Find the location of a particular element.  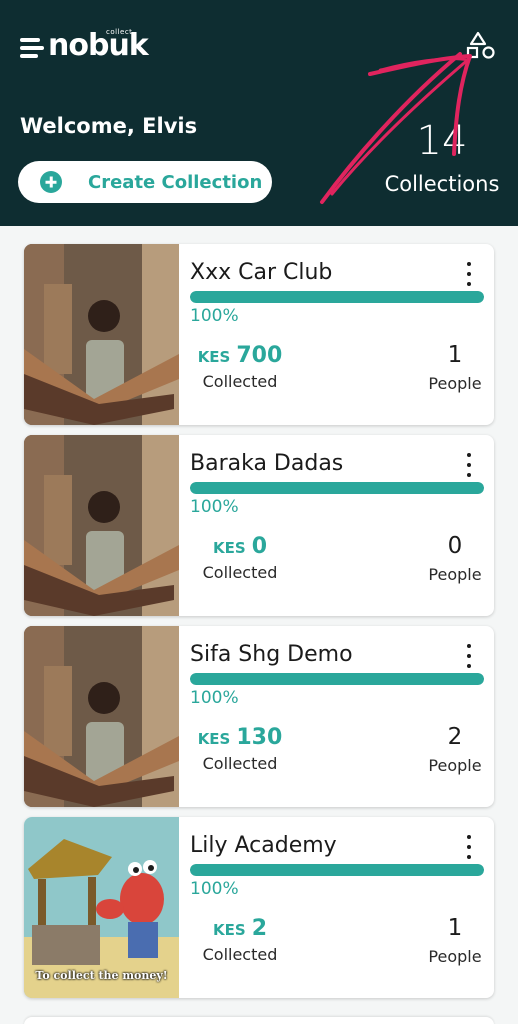

amount-value: 0 is located at coordinates (259, 546).